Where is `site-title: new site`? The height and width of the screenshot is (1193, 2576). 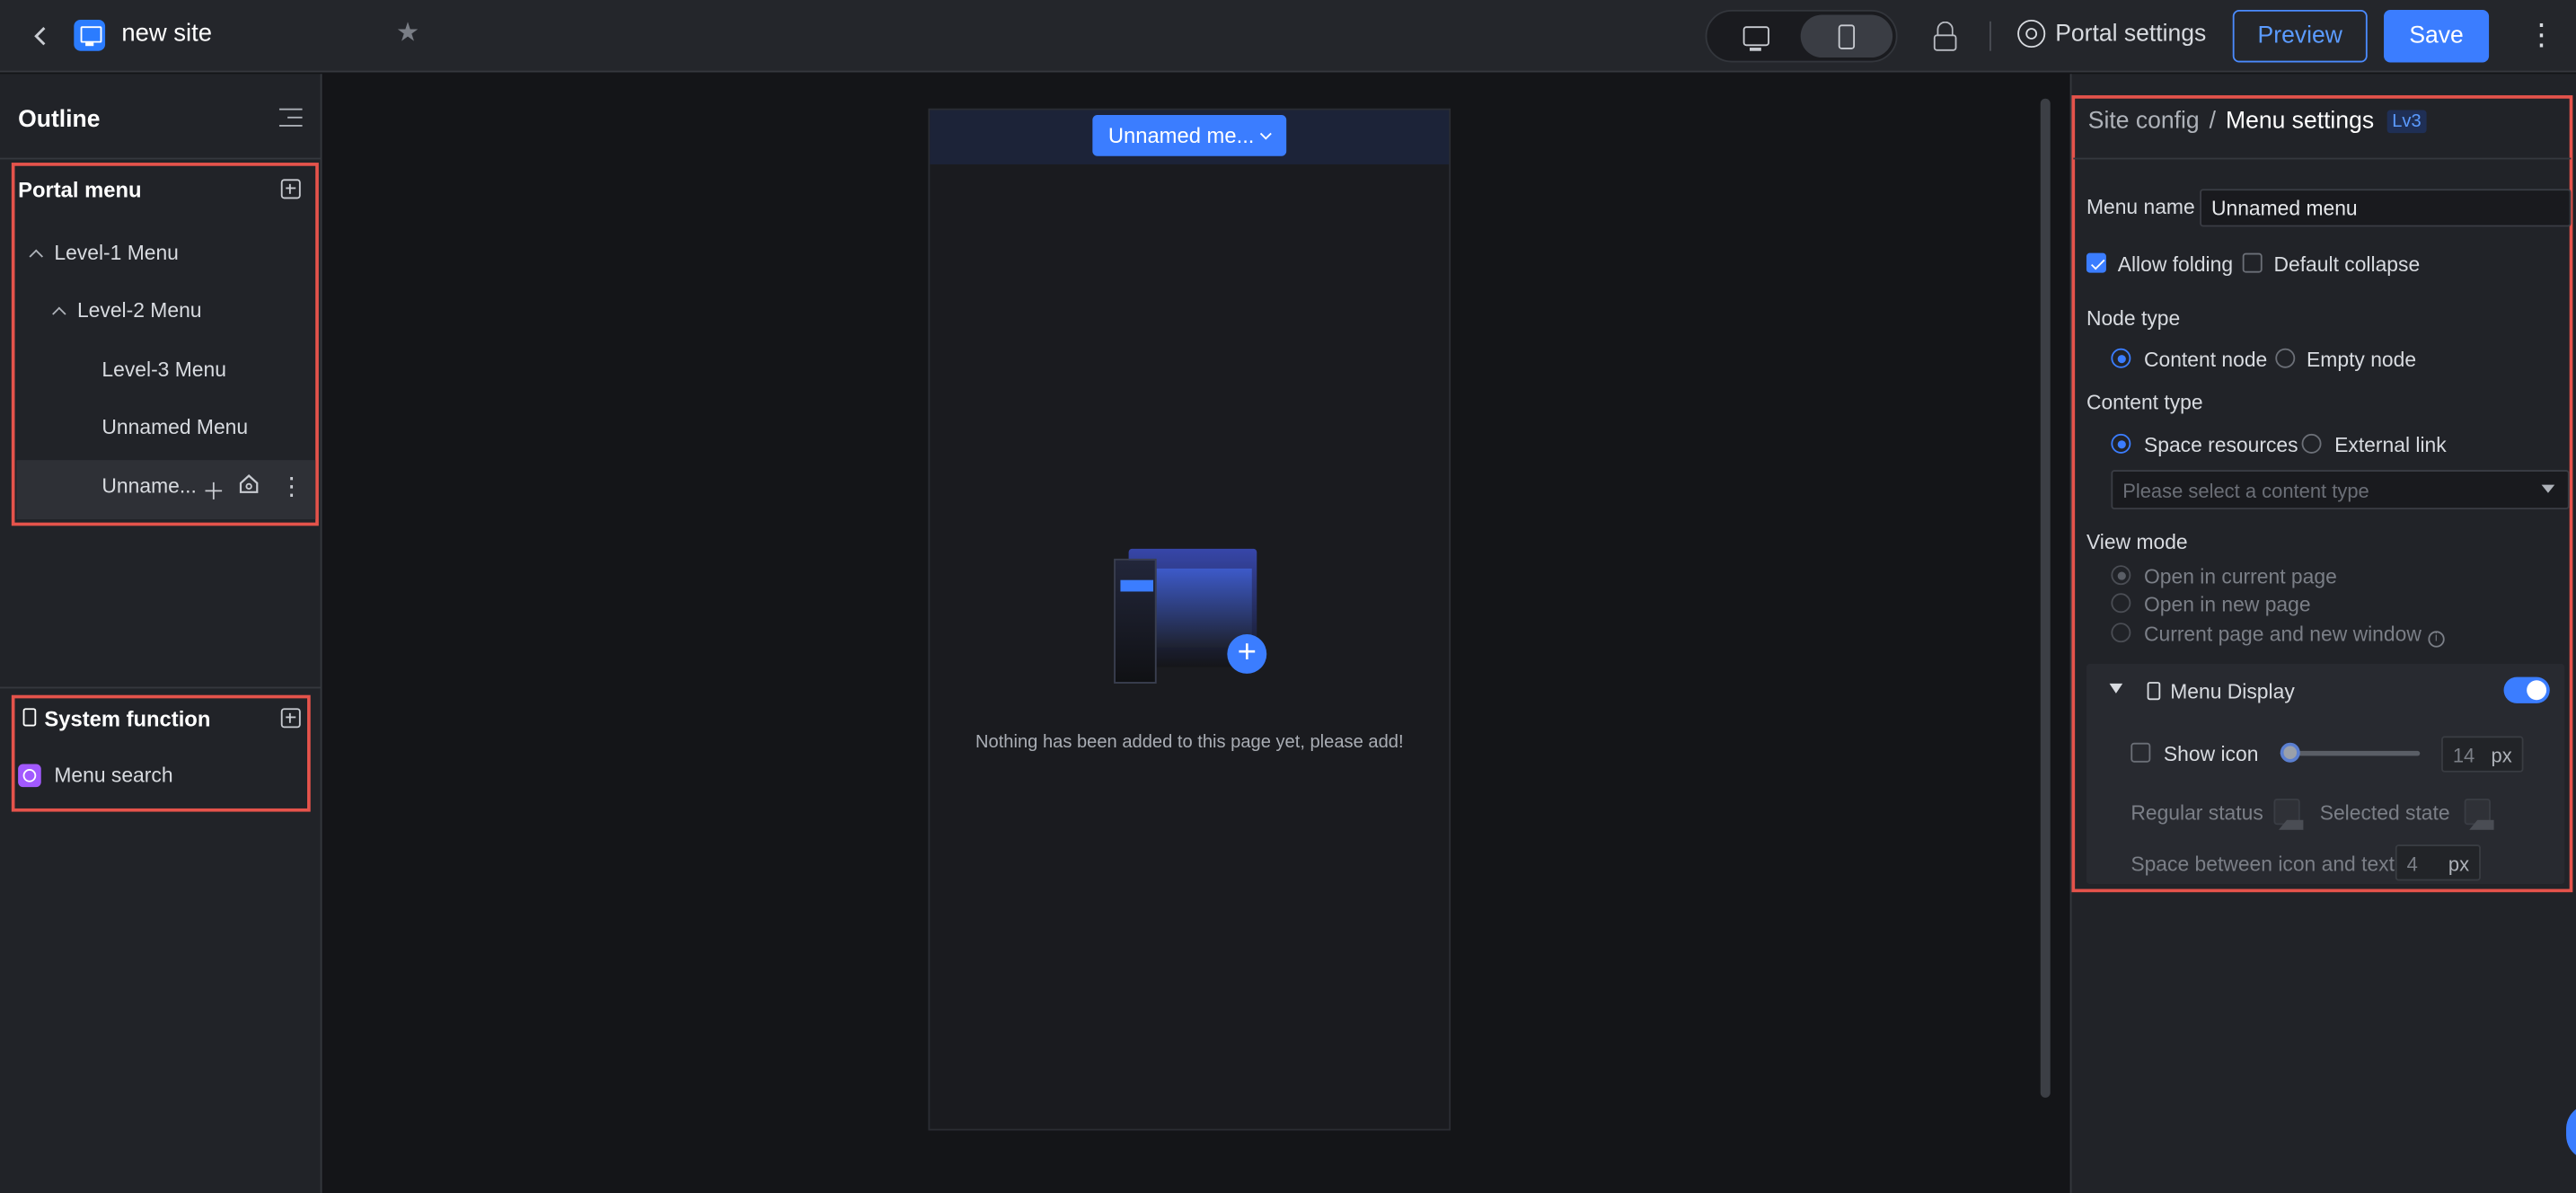 site-title: new site is located at coordinates (167, 34).